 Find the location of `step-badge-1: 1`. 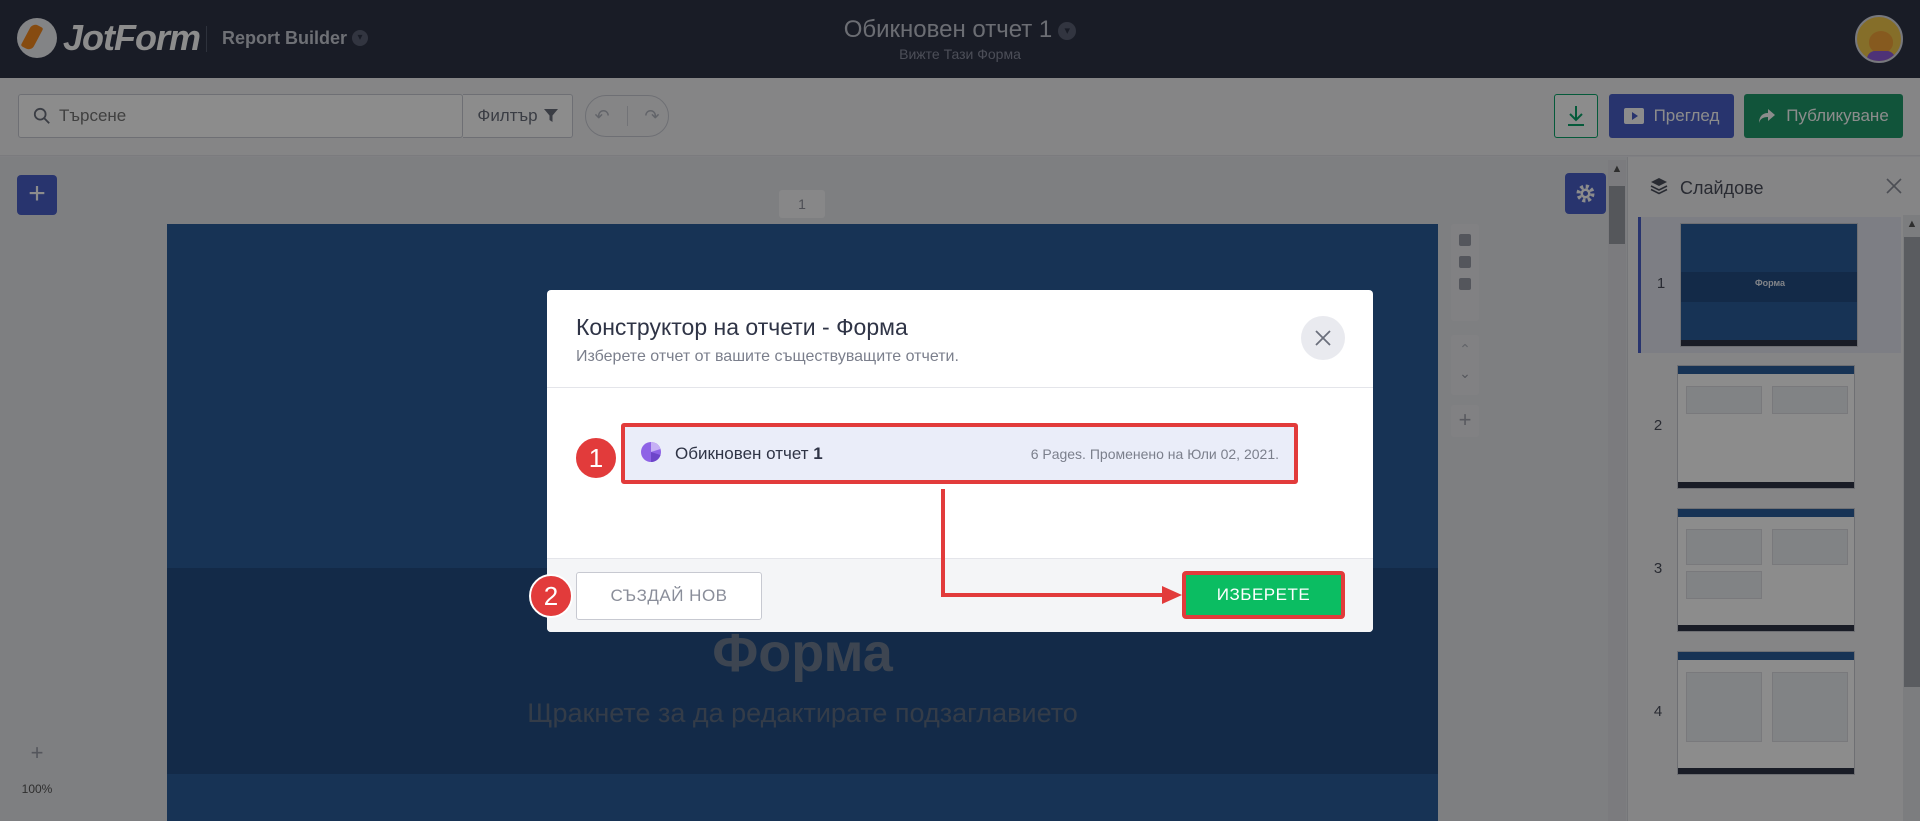

step-badge-1: 1 is located at coordinates (596, 458).